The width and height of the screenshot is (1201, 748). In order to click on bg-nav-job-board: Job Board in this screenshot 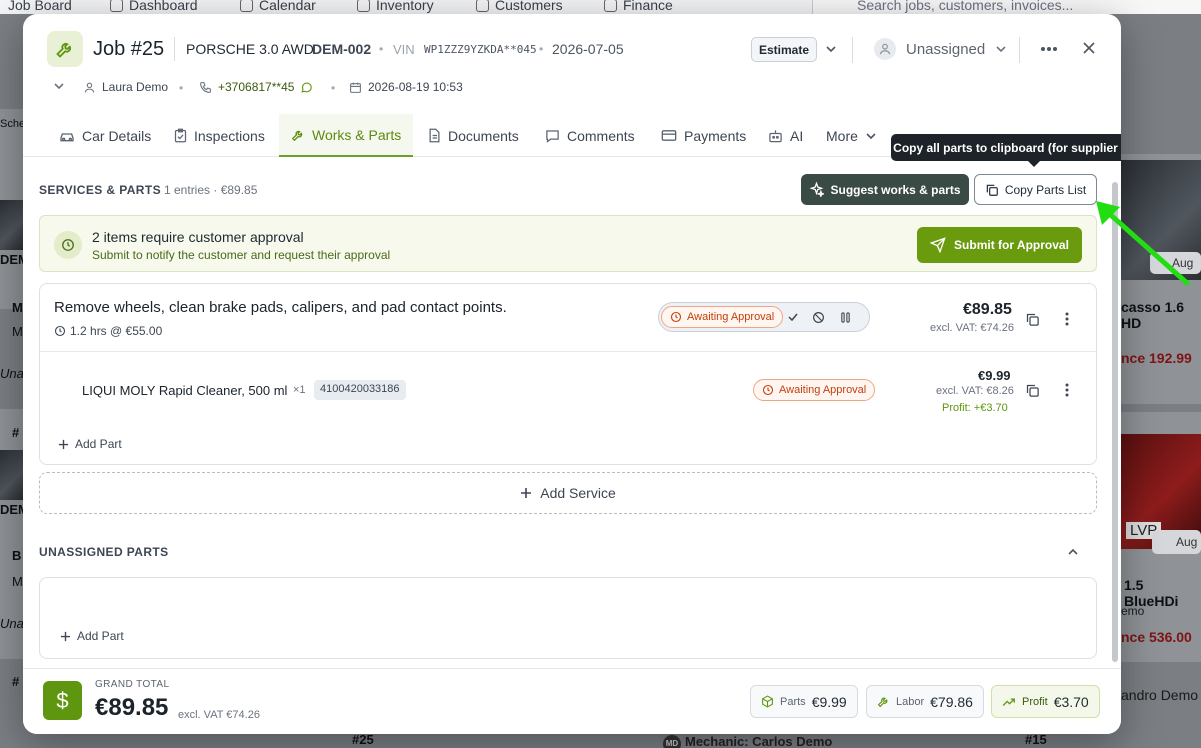, I will do `click(40, 6)`.